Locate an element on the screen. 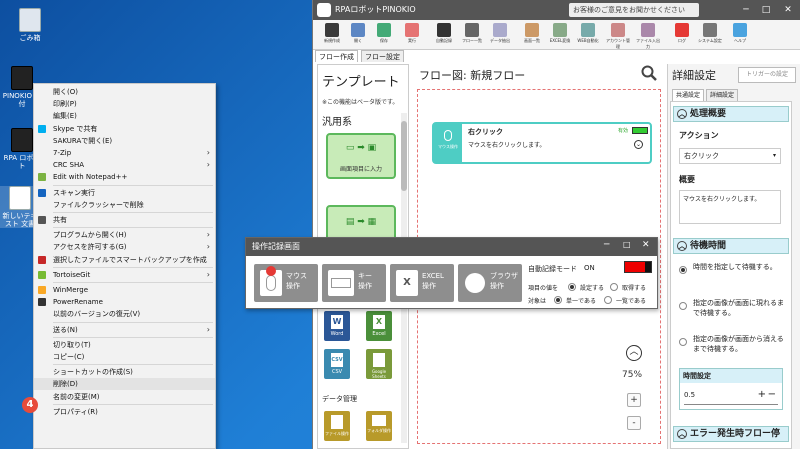 The width and height of the screenshot is (800, 449). toolbar-button: ヘルプ is located at coordinates (740, 35).